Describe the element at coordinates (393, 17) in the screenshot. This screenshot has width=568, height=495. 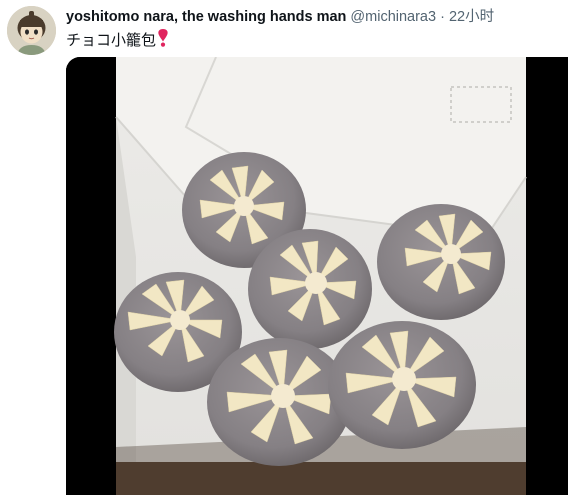
I see `user-handle: @michinara3` at that location.